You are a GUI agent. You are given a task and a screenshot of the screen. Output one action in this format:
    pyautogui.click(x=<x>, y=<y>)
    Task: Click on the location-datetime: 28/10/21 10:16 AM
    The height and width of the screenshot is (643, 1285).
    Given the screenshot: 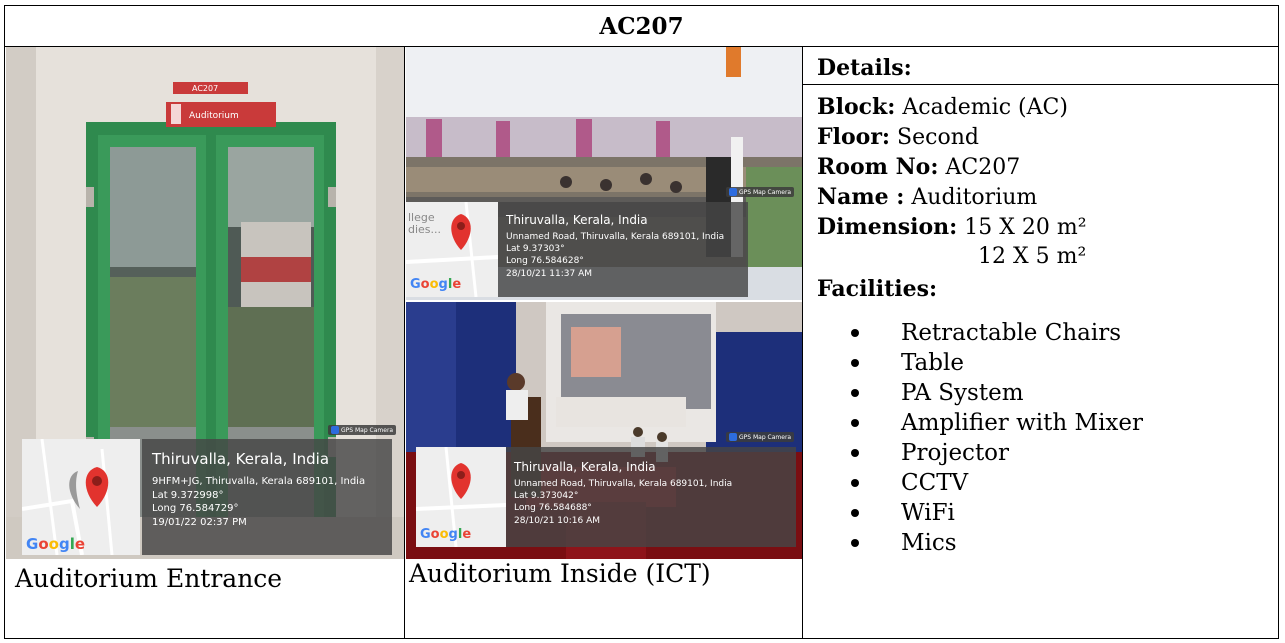 What is the action you would take?
    pyautogui.click(x=557, y=520)
    